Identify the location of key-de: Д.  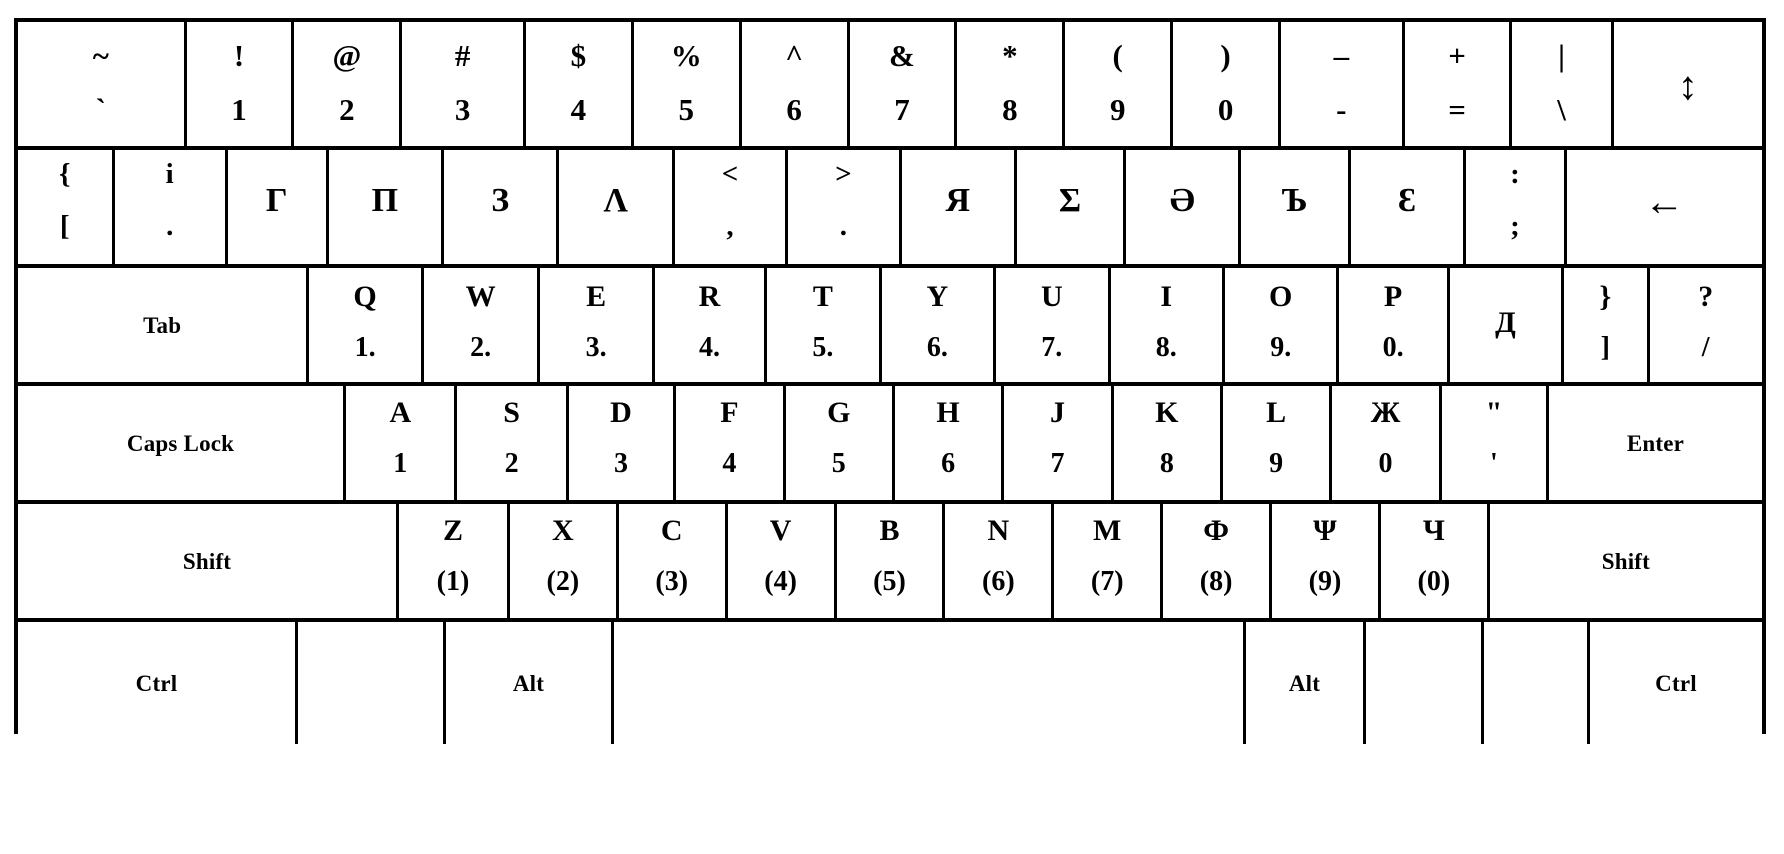
(1507, 325).